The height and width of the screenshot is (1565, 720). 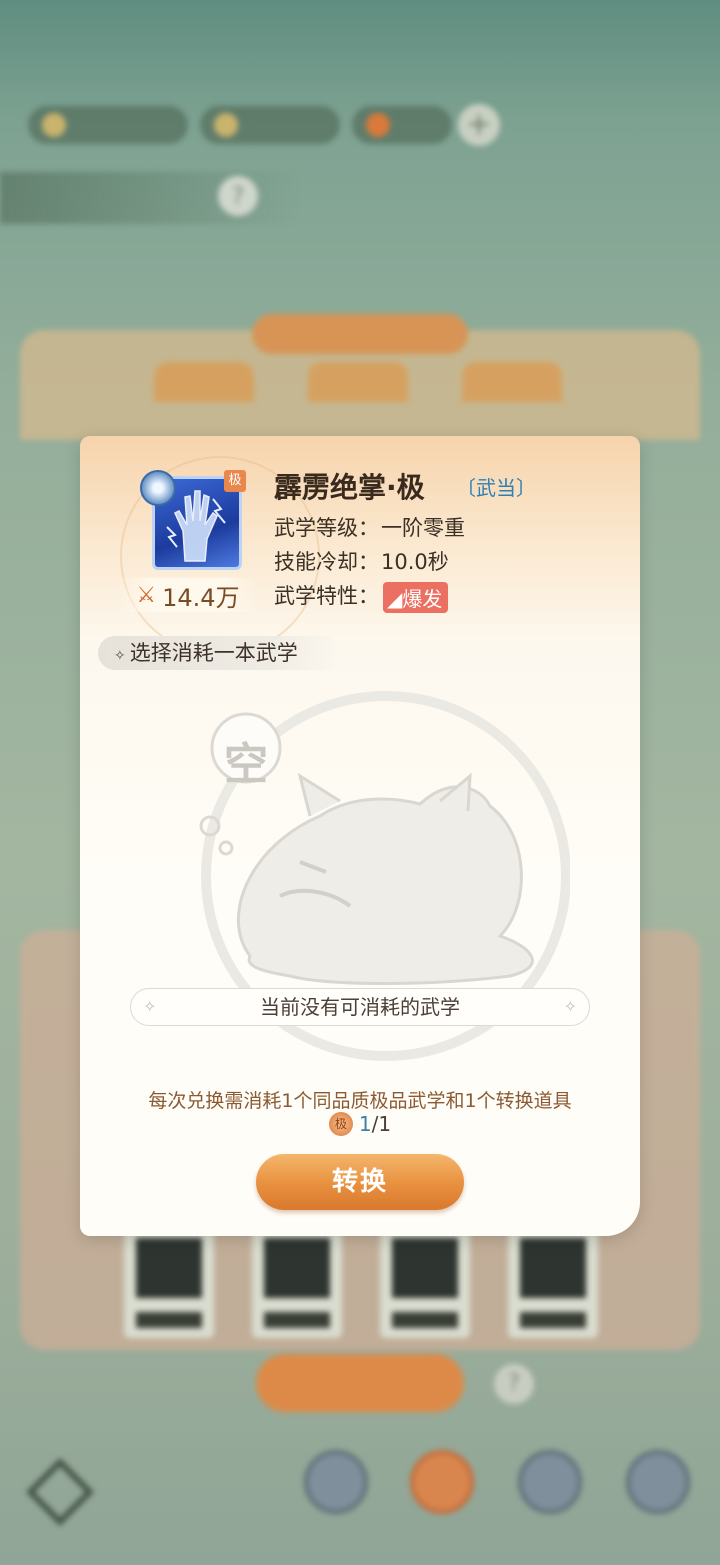 I want to click on background-player-pill, so click(x=108, y=125).